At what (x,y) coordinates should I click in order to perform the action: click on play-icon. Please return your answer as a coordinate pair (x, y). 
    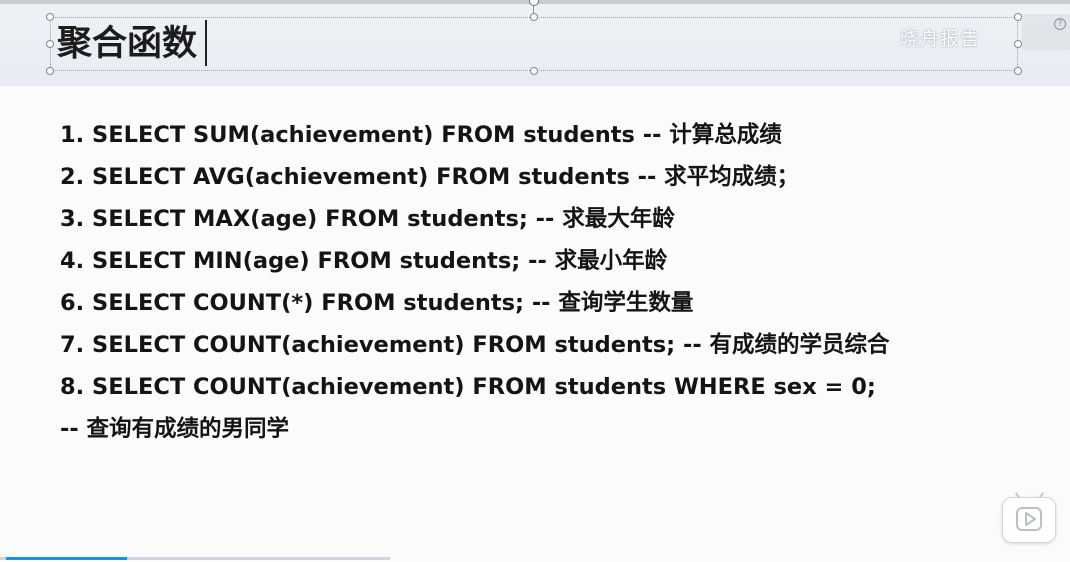
    Looking at the image, I should click on (1029, 519).